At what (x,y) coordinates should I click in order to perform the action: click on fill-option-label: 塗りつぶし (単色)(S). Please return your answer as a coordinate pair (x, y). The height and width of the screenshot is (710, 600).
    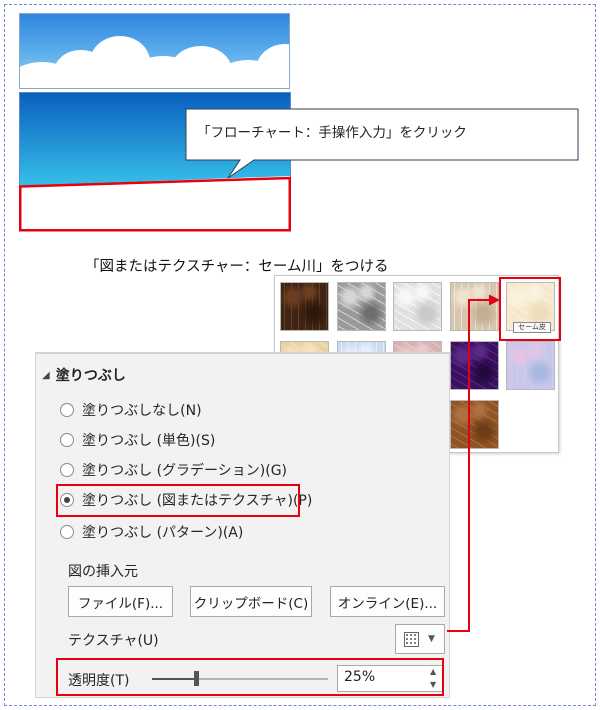
    Looking at the image, I should click on (149, 441).